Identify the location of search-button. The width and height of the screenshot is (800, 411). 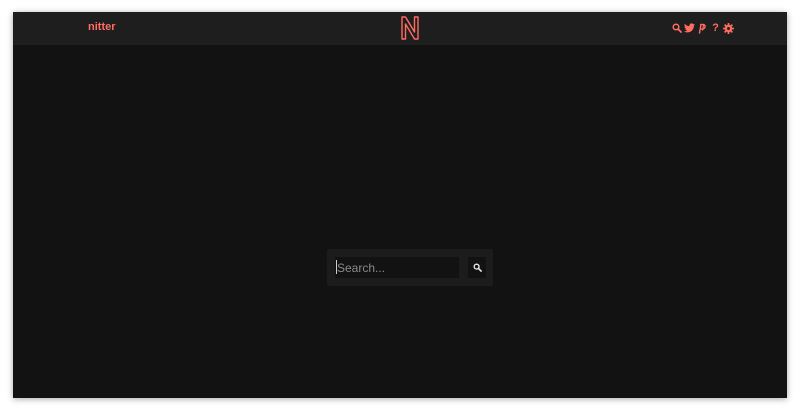
(477, 267).